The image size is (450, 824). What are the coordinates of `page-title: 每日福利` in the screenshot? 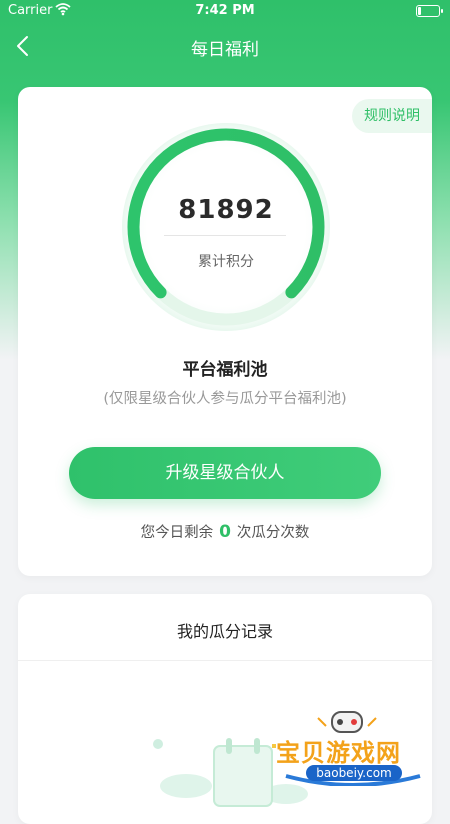 It's located at (225, 50).